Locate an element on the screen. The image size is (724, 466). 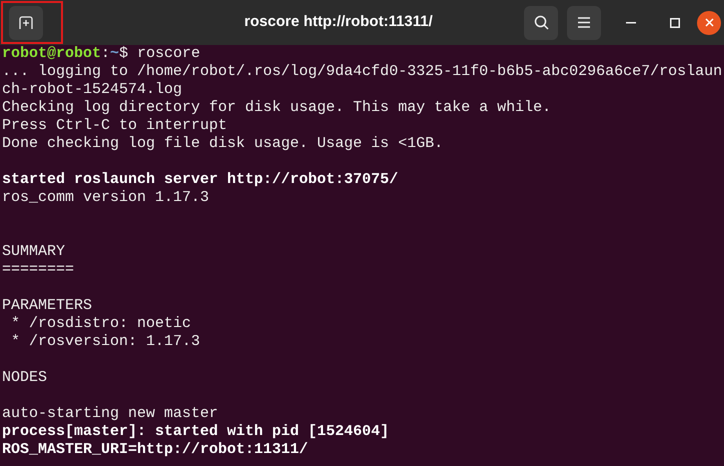
terminal-line: ROS_MASTER_URI=http://robot:11311/ is located at coordinates (156, 450).